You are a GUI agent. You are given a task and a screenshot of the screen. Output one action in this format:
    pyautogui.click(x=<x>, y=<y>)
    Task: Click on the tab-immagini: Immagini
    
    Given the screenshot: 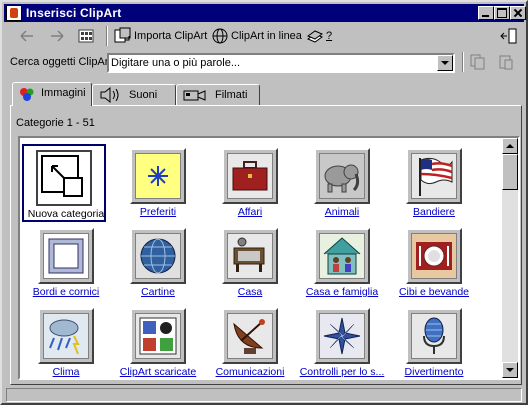 What is the action you would take?
    pyautogui.click(x=52, y=94)
    